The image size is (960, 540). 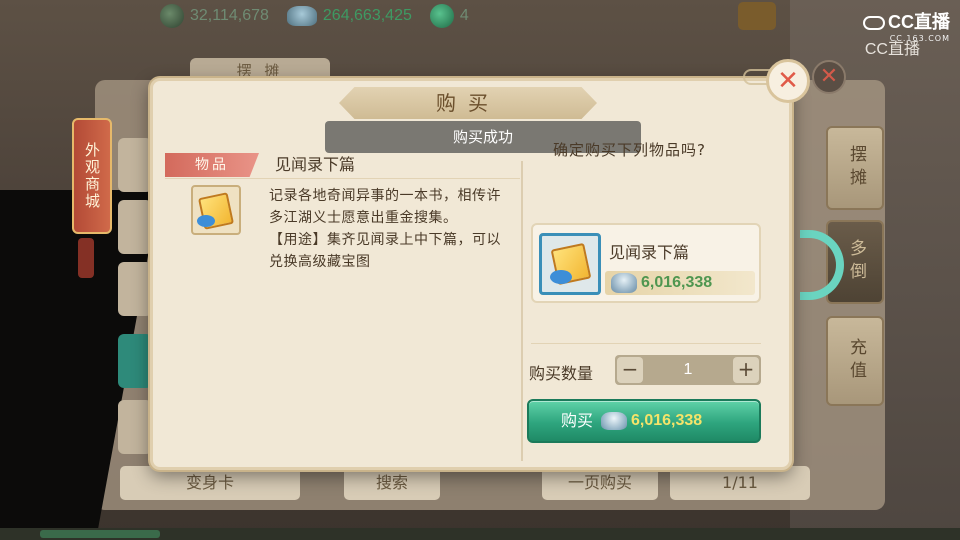 I want to click on product-name: 见闻录下篇, so click(x=649, y=252).